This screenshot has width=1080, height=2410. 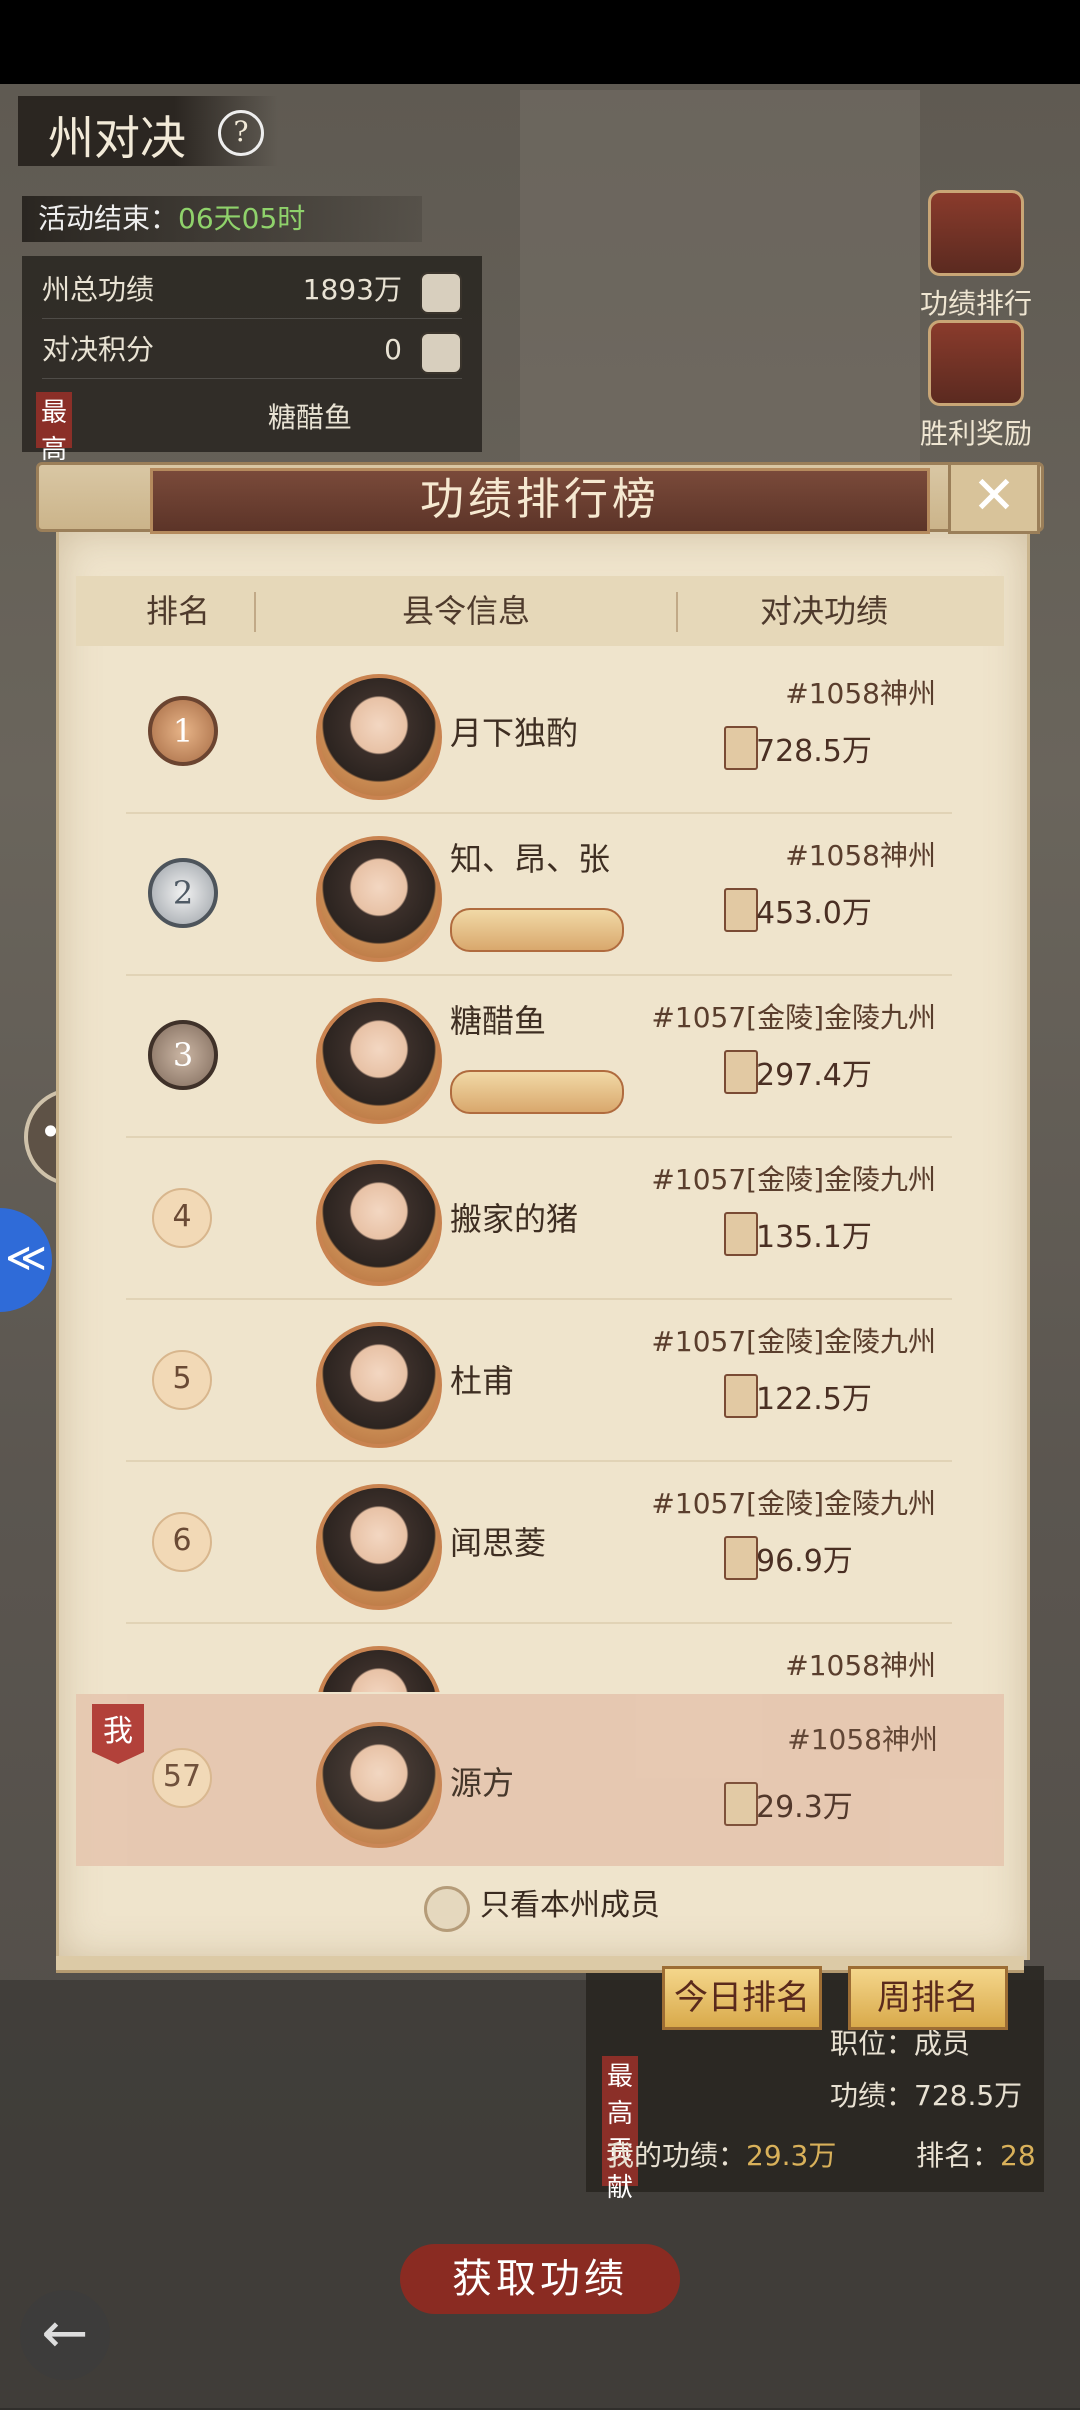 What do you see at coordinates (742, 1998) in the screenshot?
I see `tab-today-ranking: 今日排名` at bounding box center [742, 1998].